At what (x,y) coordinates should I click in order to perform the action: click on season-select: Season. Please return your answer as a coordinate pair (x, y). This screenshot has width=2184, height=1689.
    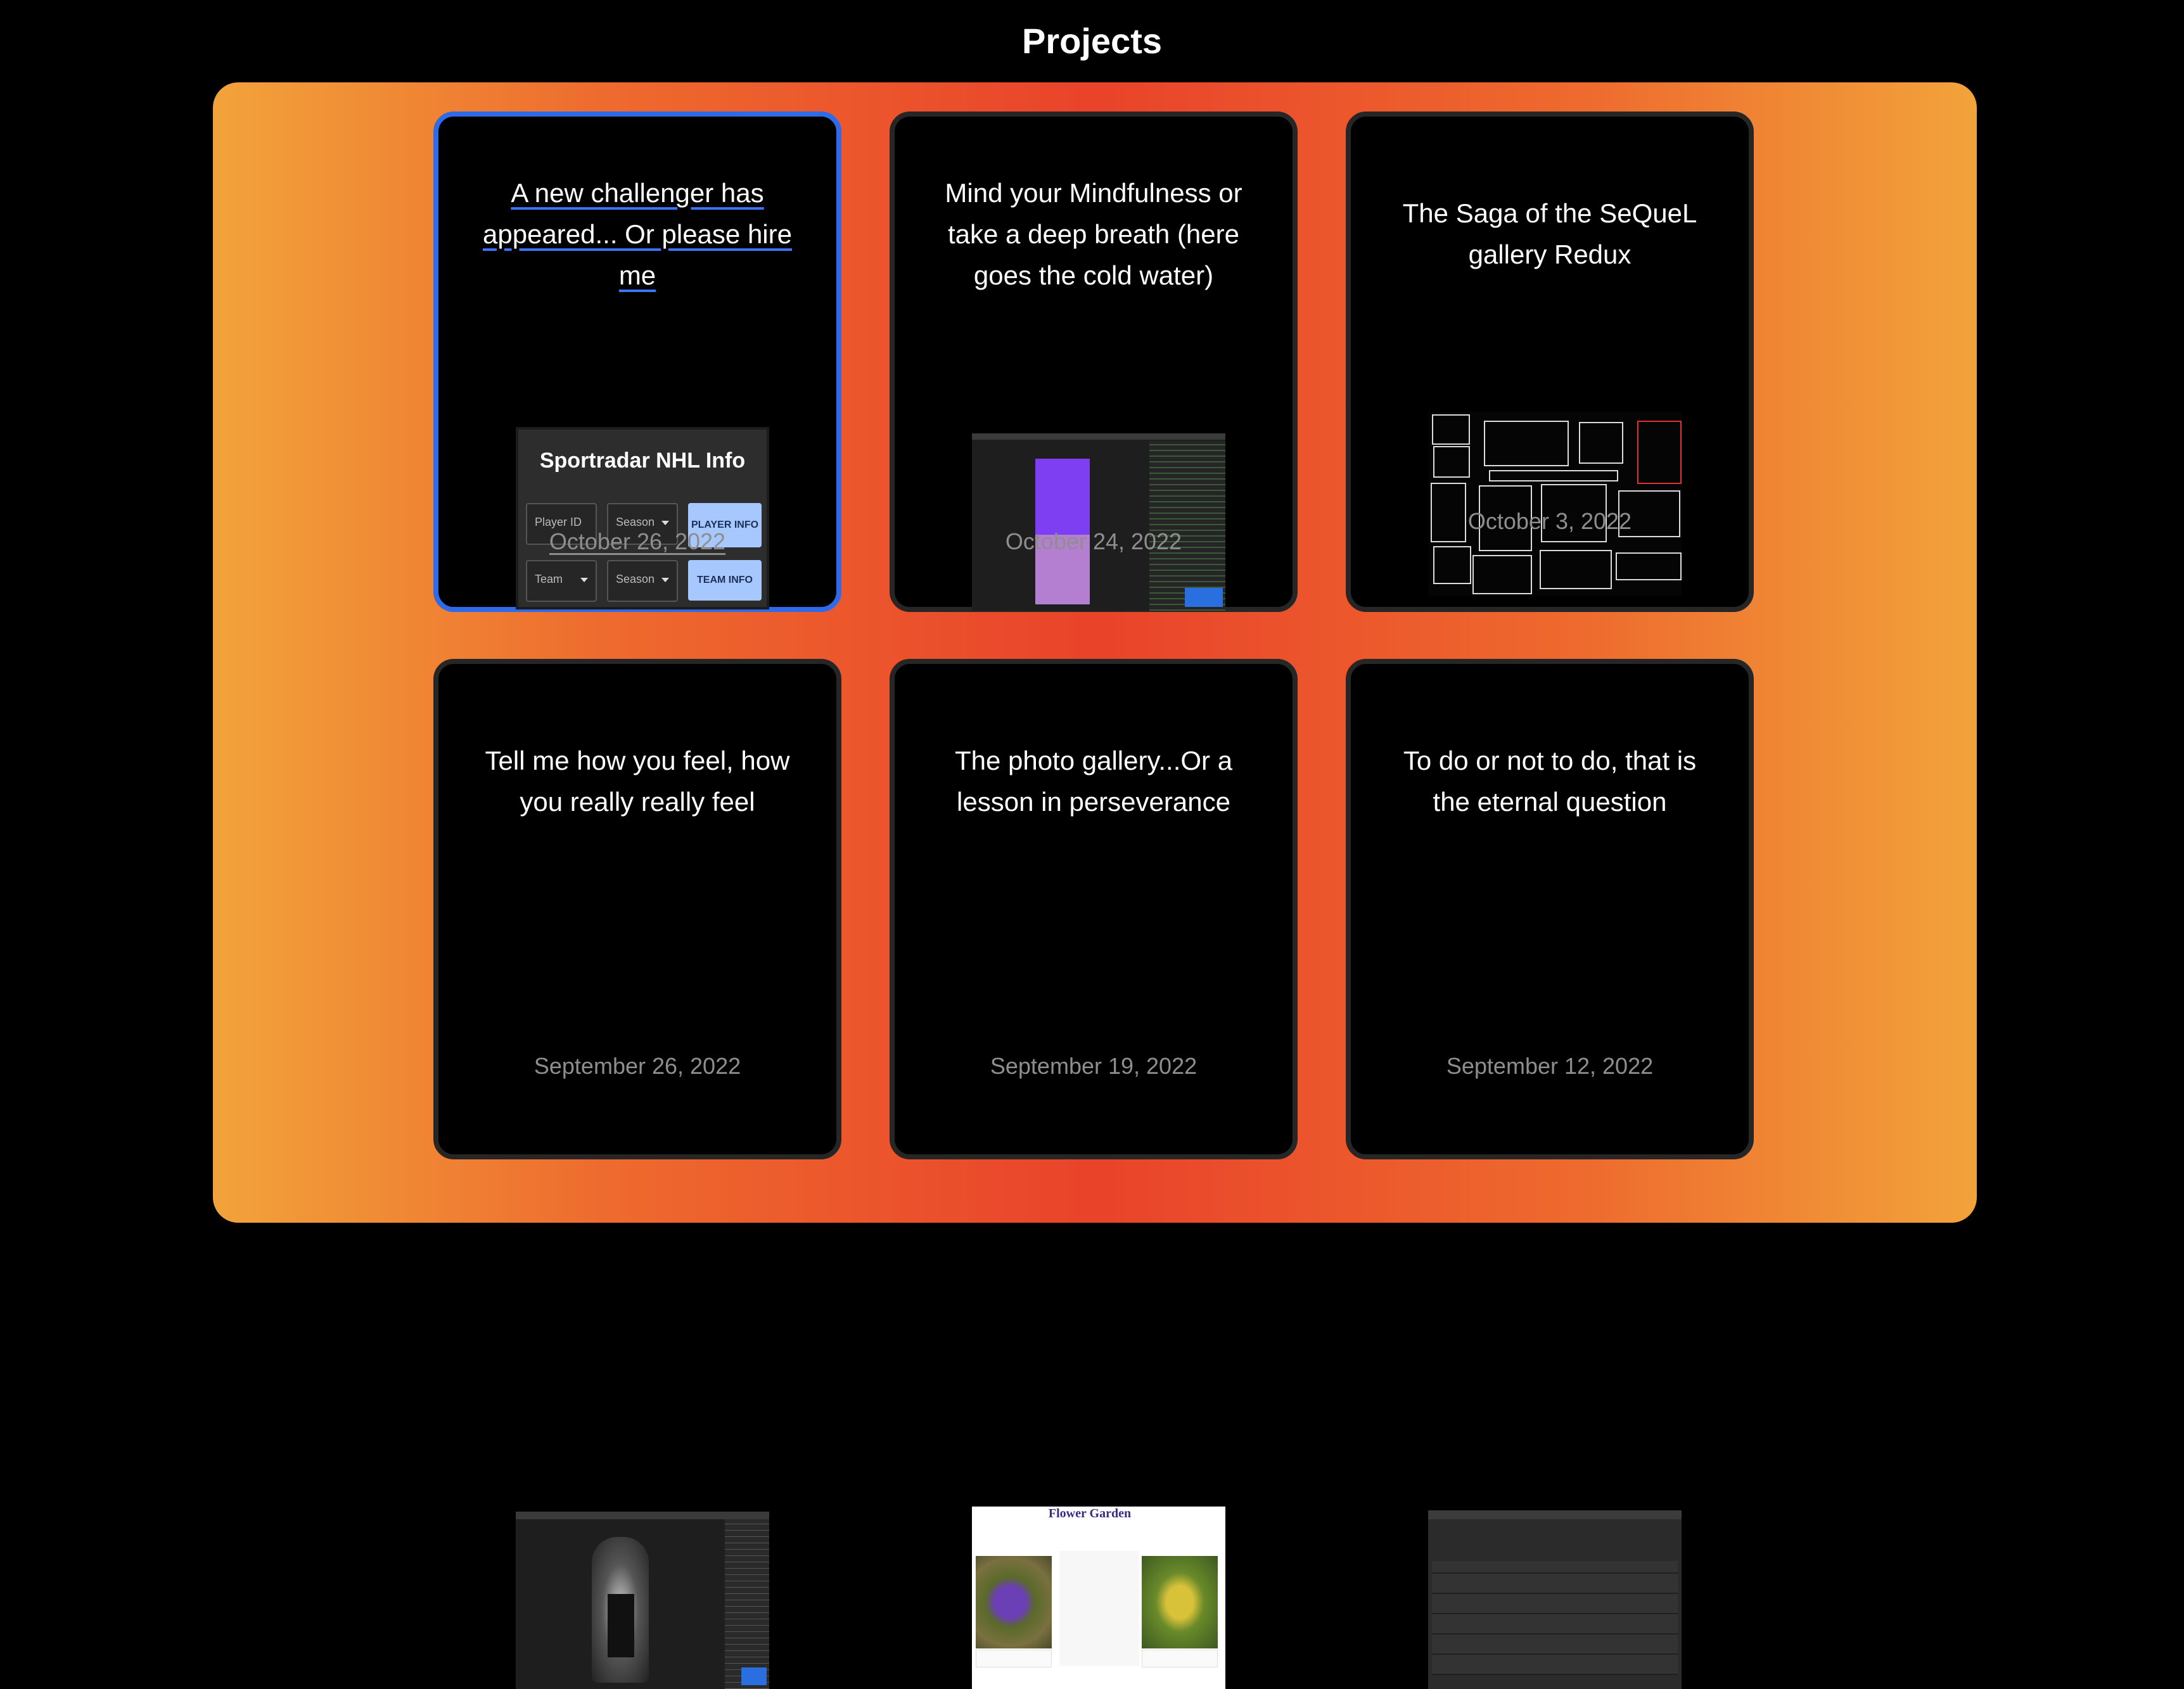
    Looking at the image, I should click on (642, 581).